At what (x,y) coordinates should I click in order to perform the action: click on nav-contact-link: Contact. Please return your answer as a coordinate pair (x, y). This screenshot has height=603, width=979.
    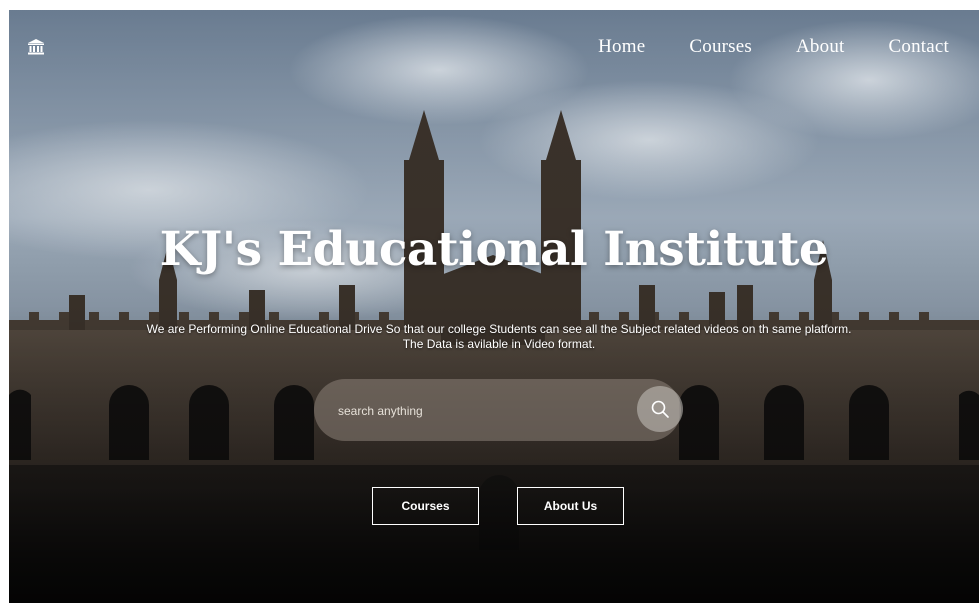
    Looking at the image, I should click on (919, 47).